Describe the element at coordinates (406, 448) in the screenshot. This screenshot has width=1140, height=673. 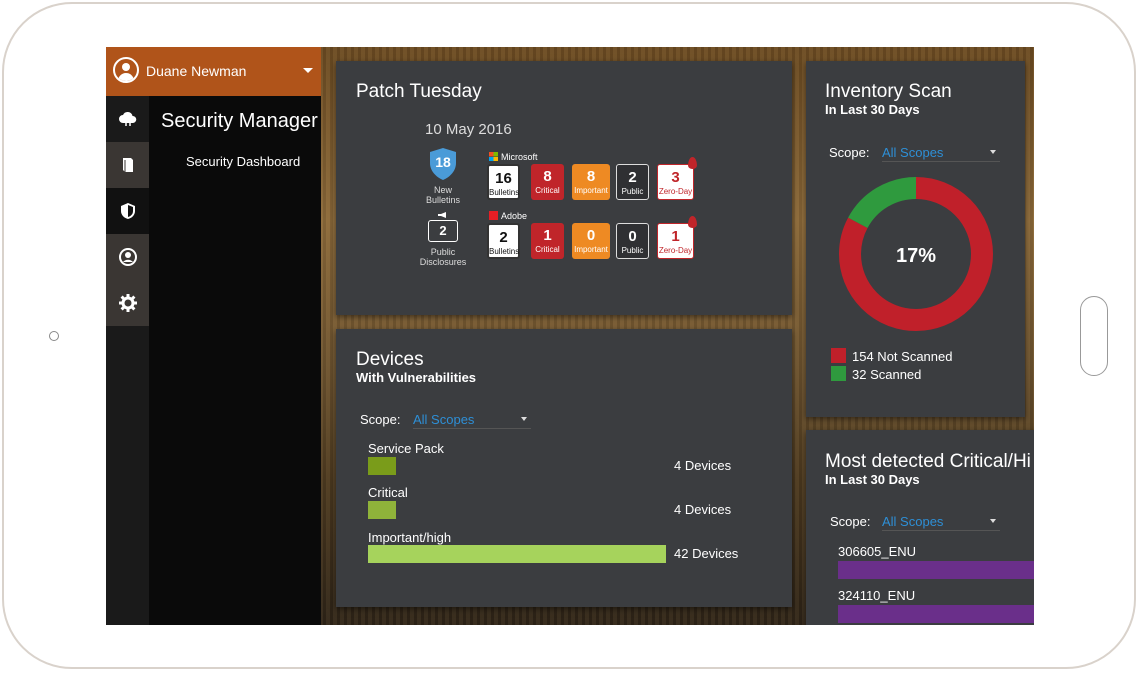
I see `device-row-name: Service Pack` at that location.